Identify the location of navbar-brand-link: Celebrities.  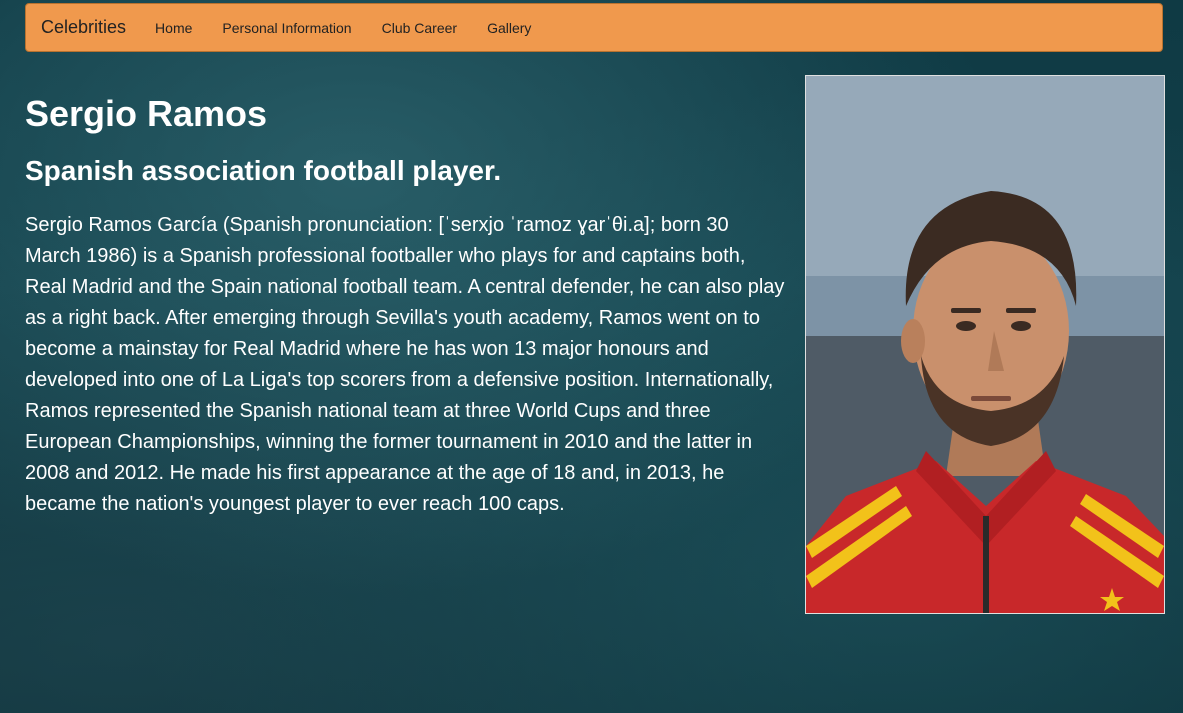
(83, 27).